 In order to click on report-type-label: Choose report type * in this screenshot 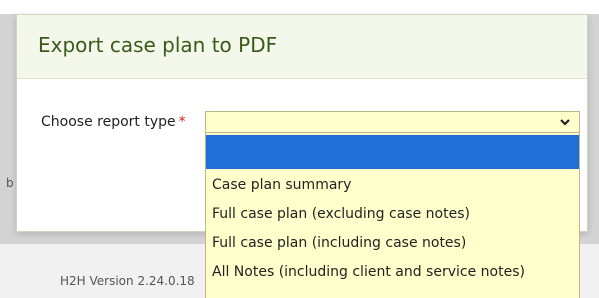, I will do `click(113, 122)`.